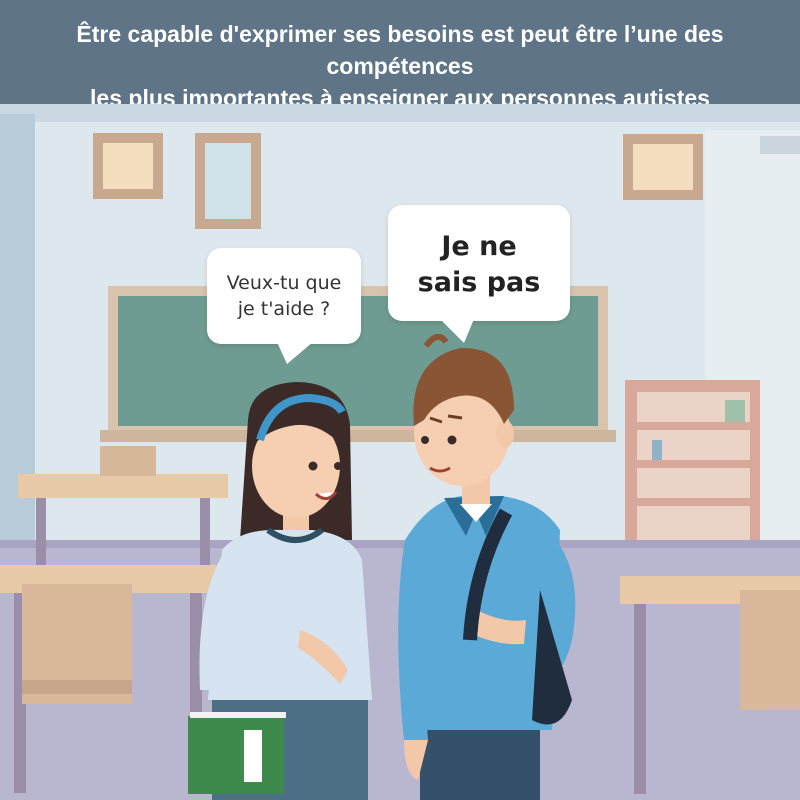 This screenshot has width=800, height=800. I want to click on floor-edge, so click(400, 544).